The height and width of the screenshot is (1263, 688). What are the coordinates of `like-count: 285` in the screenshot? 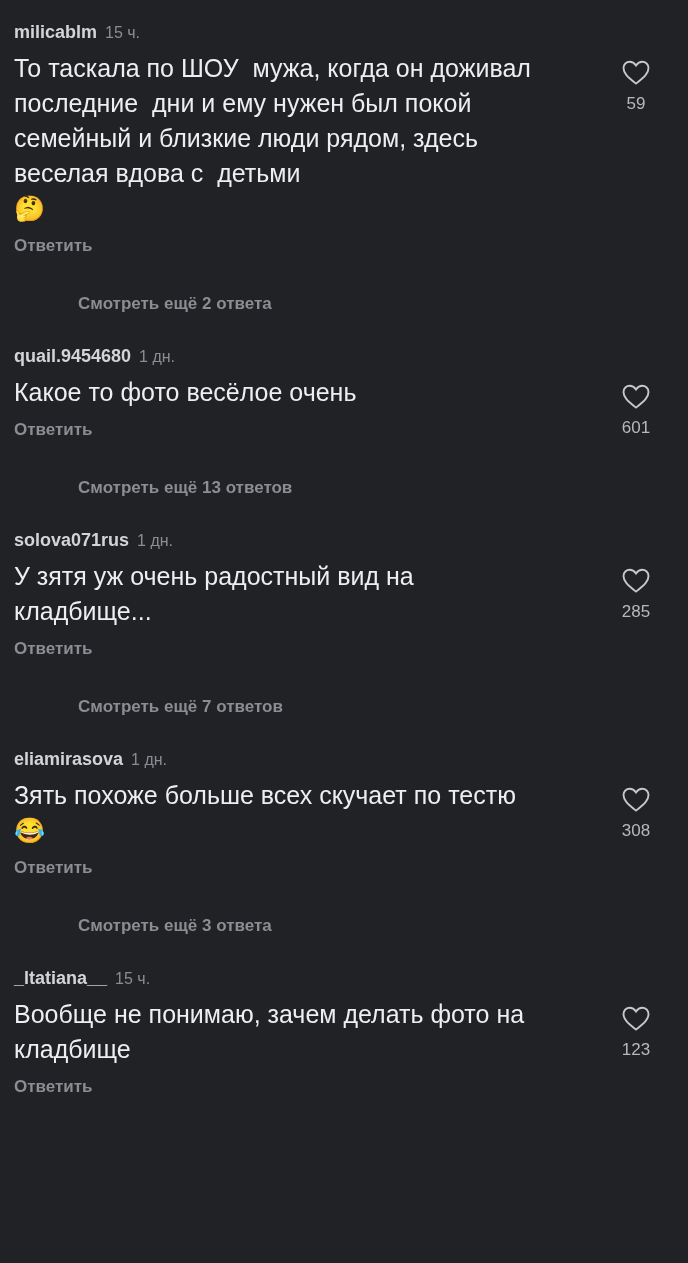 It's located at (636, 612).